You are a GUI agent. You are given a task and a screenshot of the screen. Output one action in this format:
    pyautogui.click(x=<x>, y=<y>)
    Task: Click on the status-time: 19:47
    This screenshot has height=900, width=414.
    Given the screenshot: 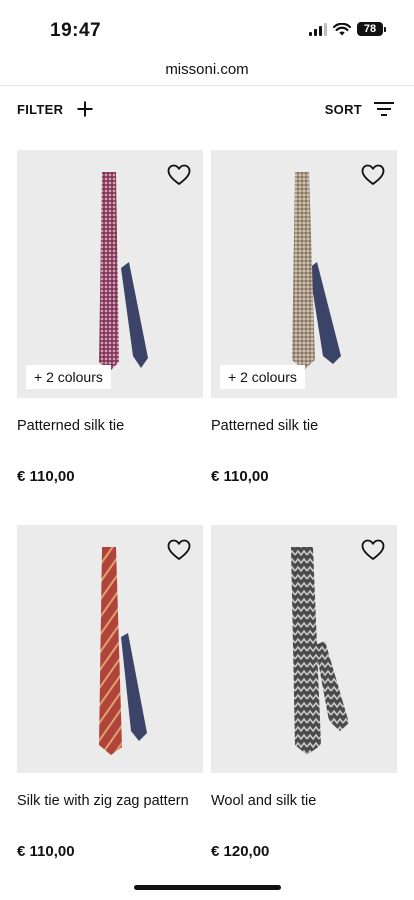 What is the action you would take?
    pyautogui.click(x=76, y=30)
    